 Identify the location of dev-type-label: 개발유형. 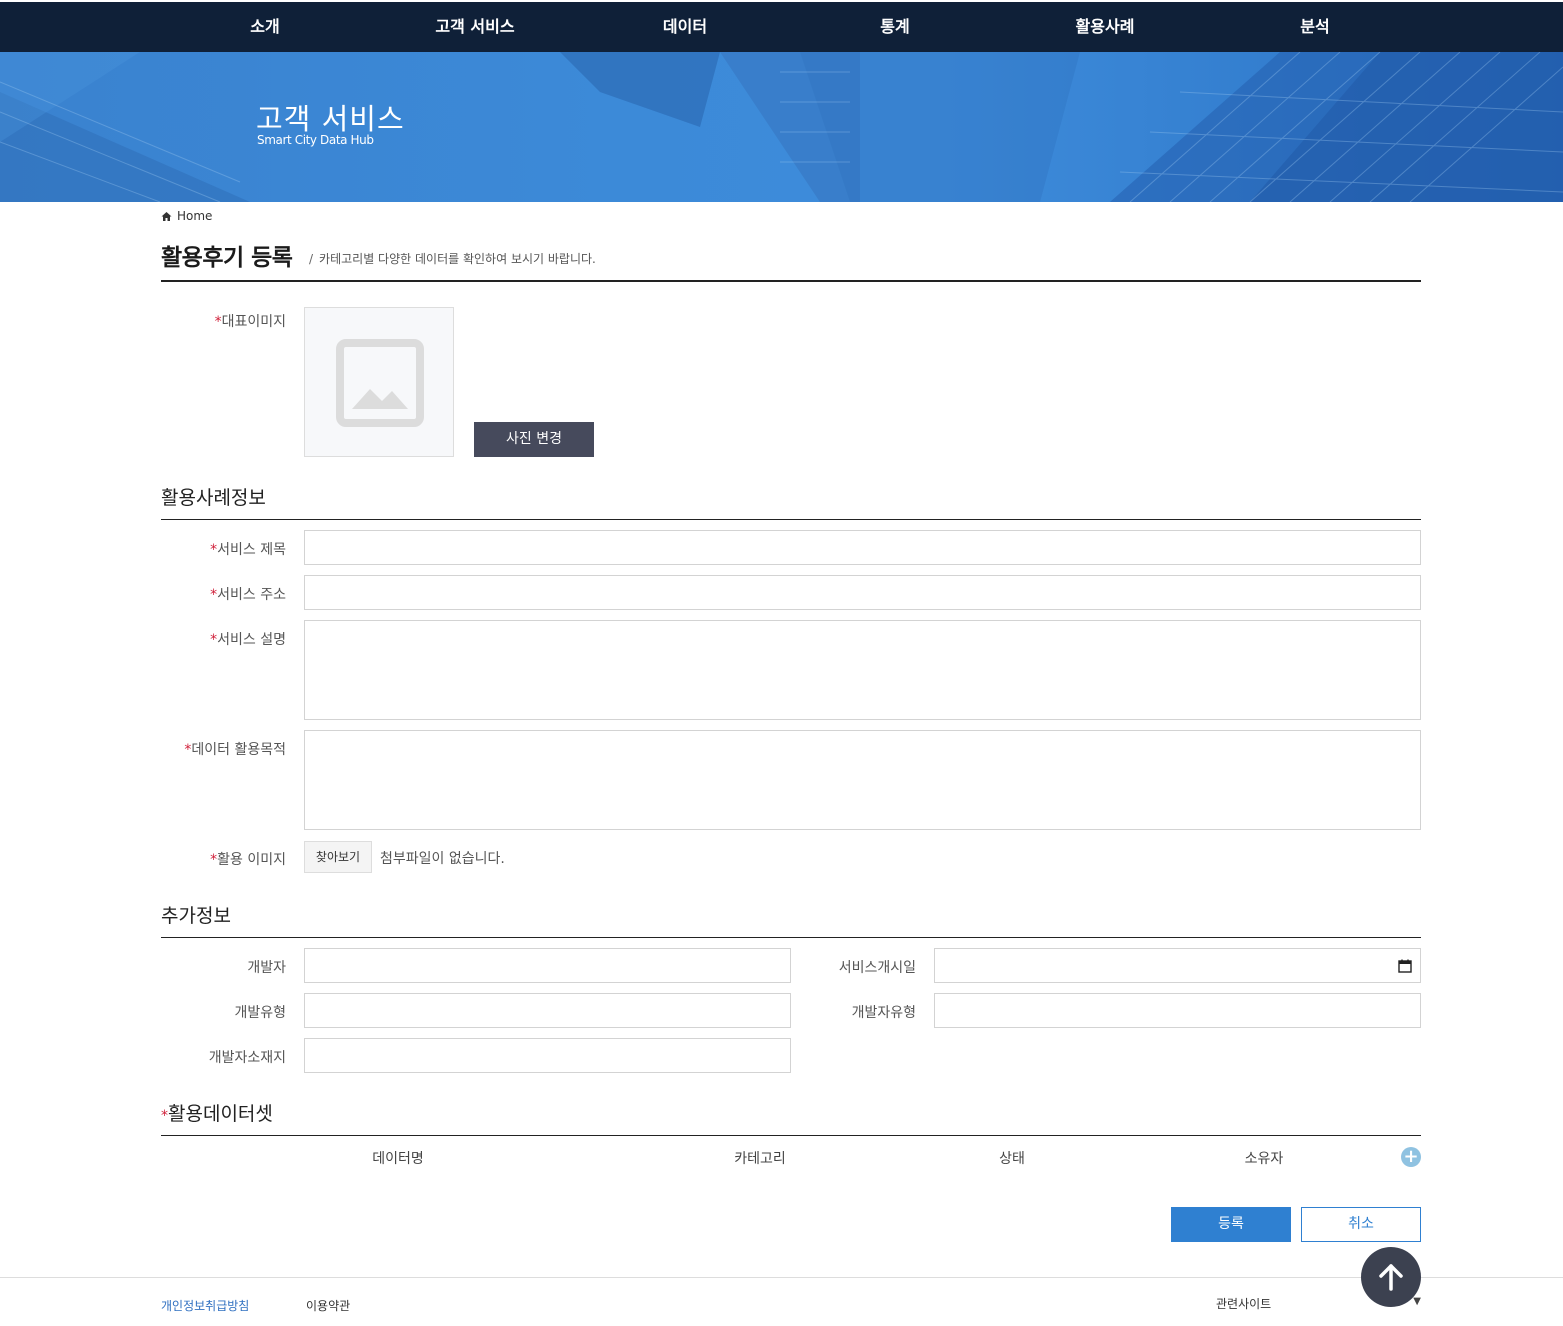
(260, 1013).